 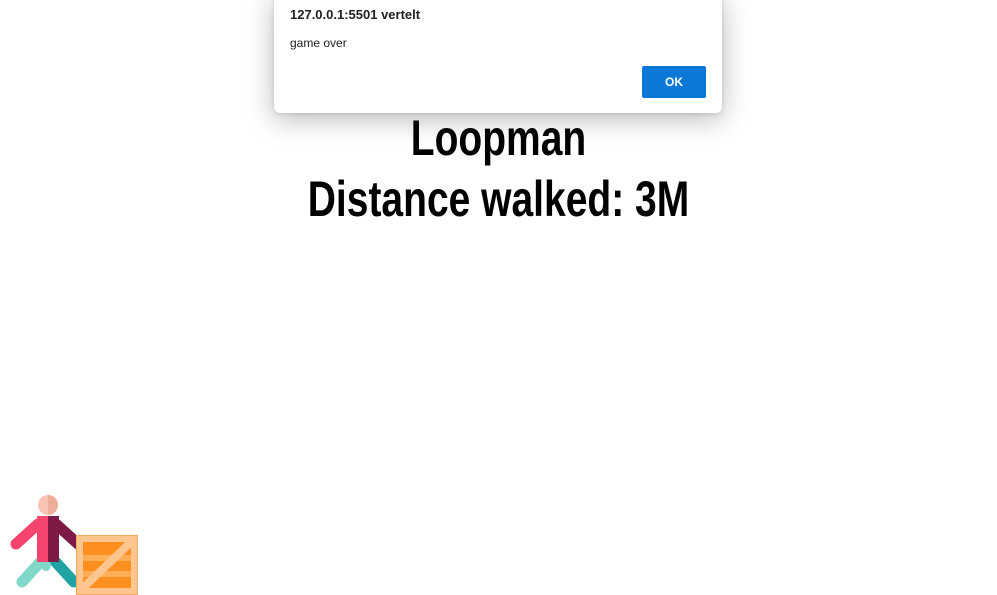 I want to click on player-walking-man-icon, so click(x=47, y=541).